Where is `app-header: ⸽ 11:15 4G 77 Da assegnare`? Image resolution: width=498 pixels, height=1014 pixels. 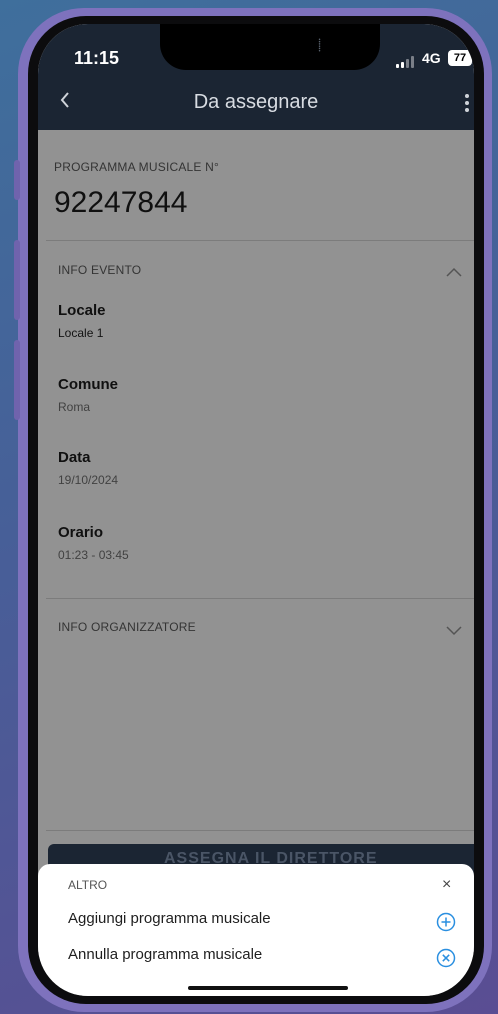 app-header: ⸽ 11:15 4G 77 Da assegnare is located at coordinates (256, 77).